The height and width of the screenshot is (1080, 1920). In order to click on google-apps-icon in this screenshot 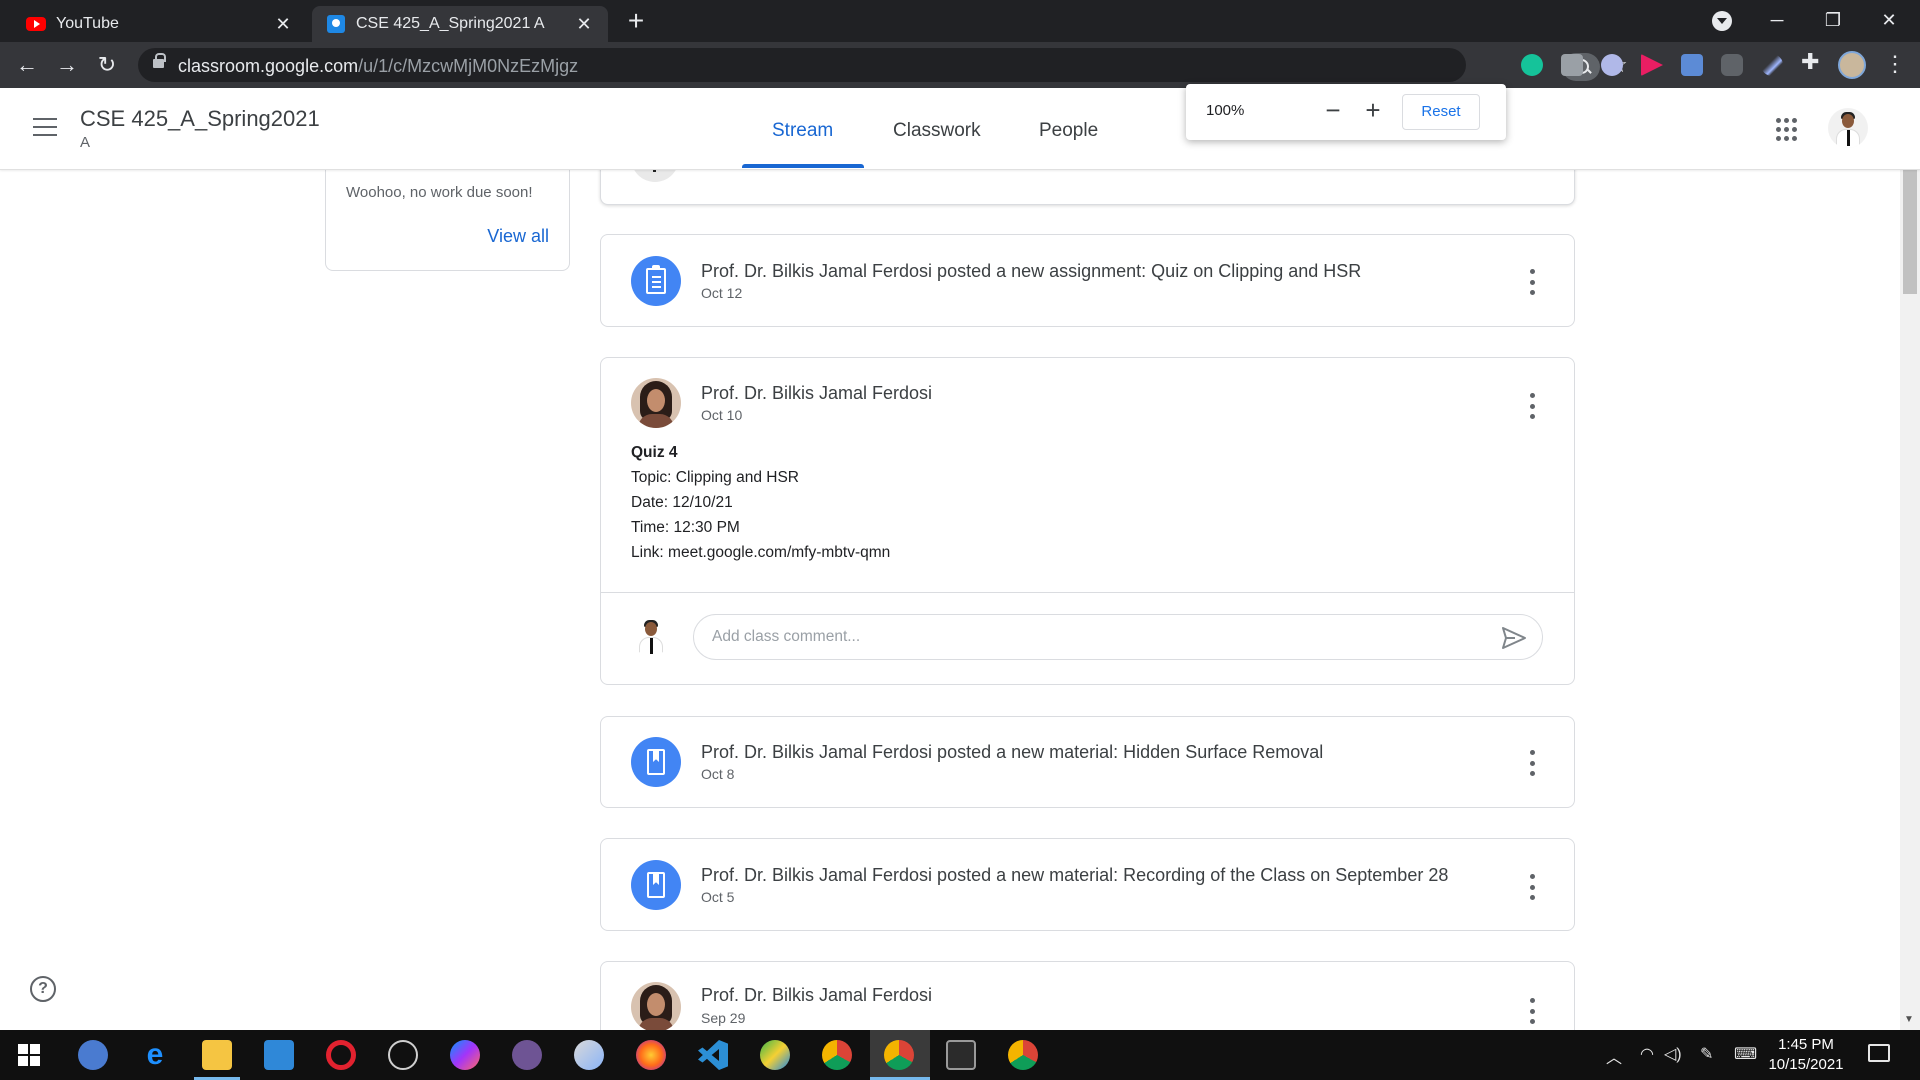, I will do `click(1788, 130)`.